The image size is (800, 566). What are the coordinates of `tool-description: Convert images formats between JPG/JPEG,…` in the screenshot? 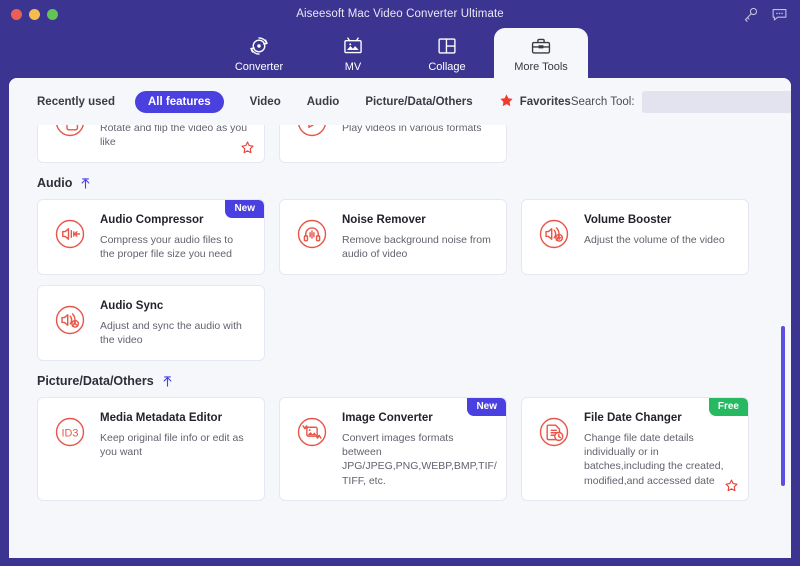 It's located at (419, 459).